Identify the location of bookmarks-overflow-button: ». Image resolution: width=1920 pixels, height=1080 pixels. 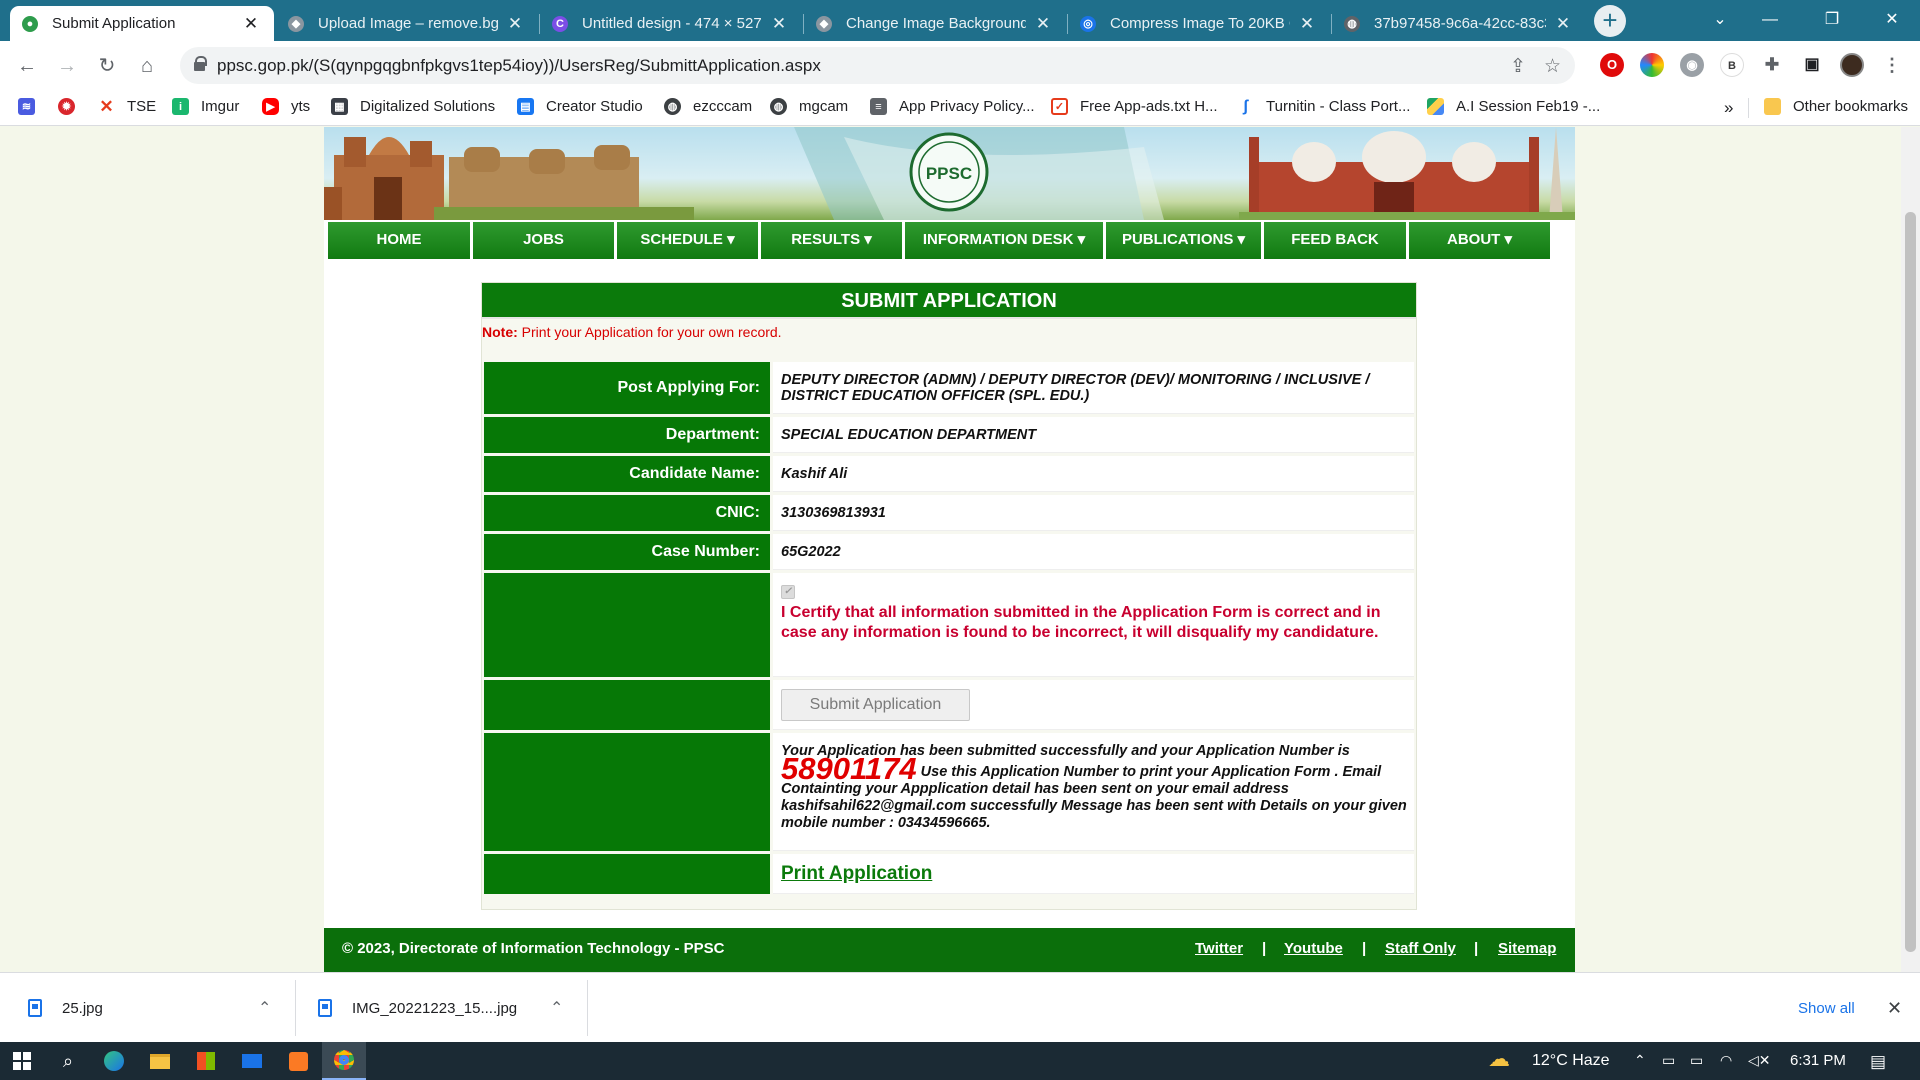
(1728, 108).